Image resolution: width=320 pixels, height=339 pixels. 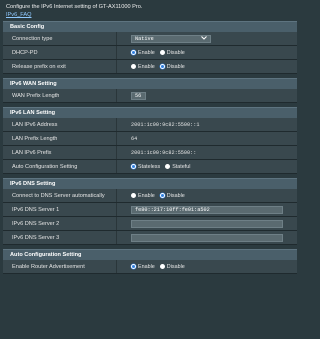 I want to click on dns-server-3-row: IPv6 DNS Server 3, so click(x=150, y=238).